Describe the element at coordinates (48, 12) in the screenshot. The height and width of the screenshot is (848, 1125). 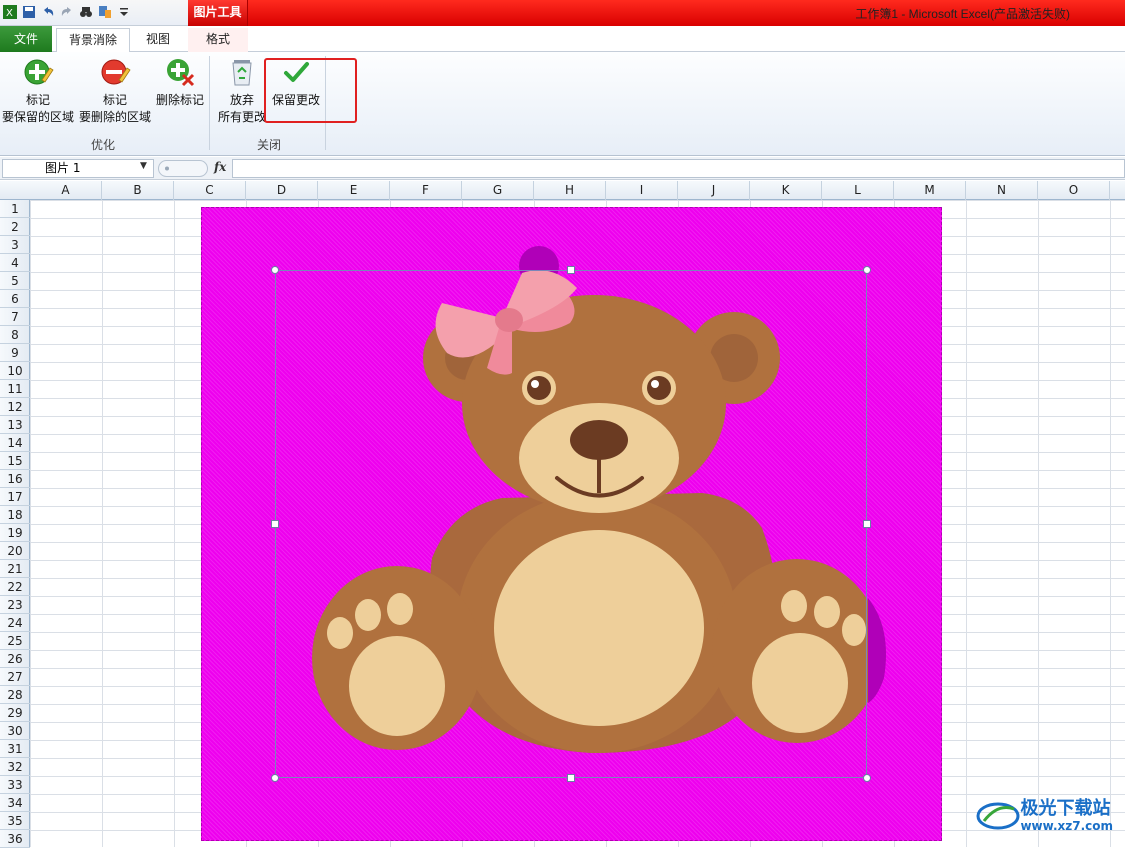
I see `undo-icon` at that location.